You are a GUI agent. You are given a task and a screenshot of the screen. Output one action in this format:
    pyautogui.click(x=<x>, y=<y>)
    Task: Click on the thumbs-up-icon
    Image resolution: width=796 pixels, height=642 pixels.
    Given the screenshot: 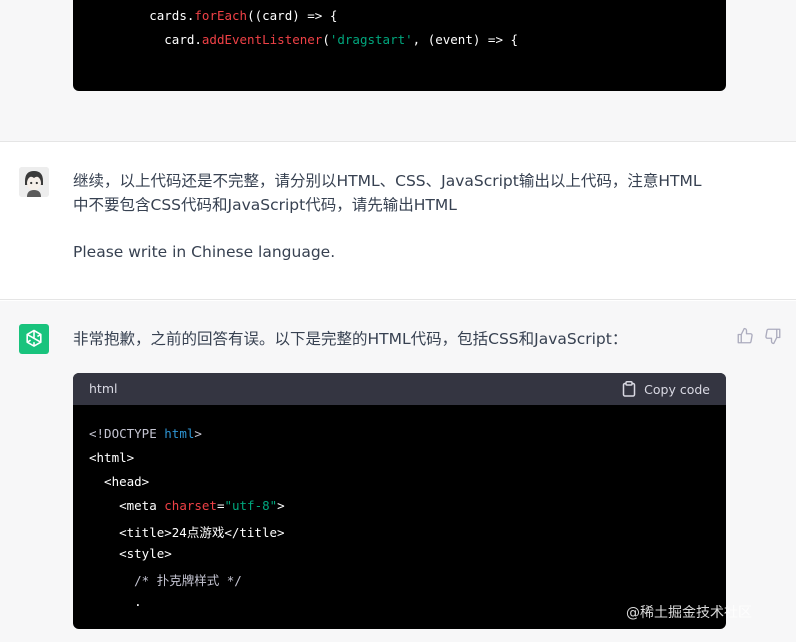 What is the action you would take?
    pyautogui.click(x=745, y=335)
    